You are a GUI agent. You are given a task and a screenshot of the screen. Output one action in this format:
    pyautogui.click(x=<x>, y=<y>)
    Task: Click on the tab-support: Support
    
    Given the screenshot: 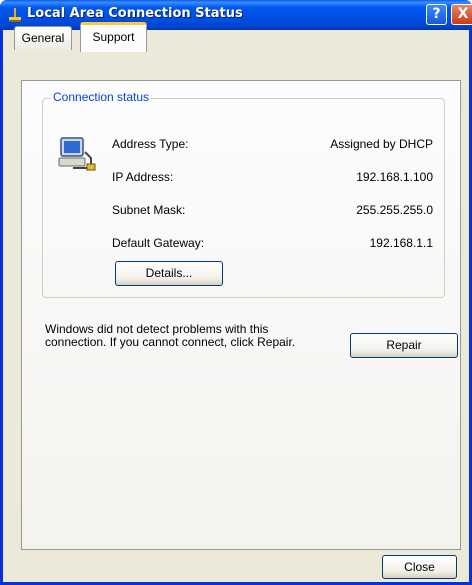 What is the action you would take?
    pyautogui.click(x=113, y=37)
    